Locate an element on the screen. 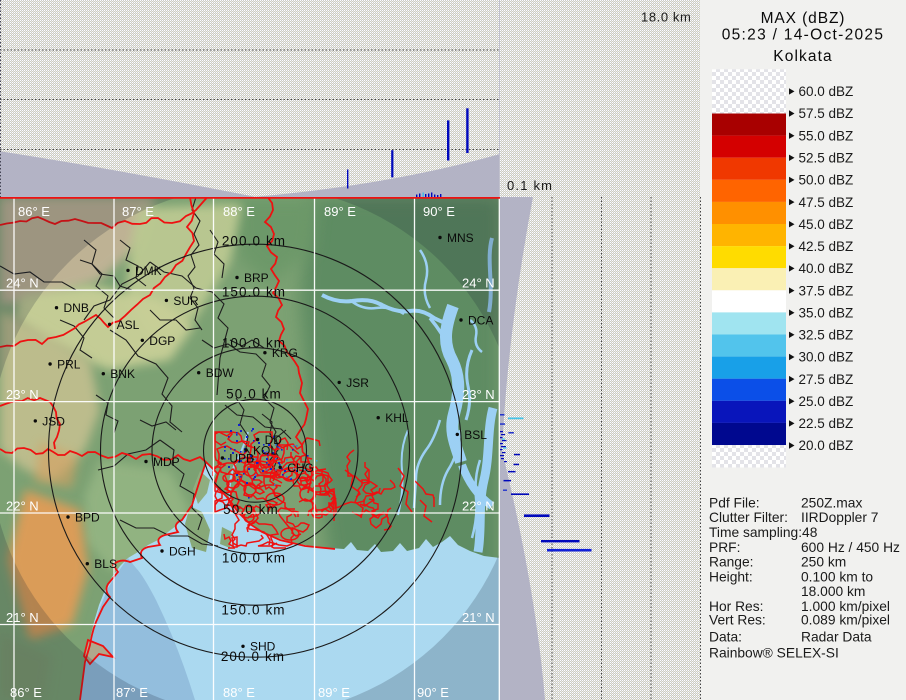 This screenshot has height=700, width=906. svg-text: MNS is located at coordinates (460, 238).